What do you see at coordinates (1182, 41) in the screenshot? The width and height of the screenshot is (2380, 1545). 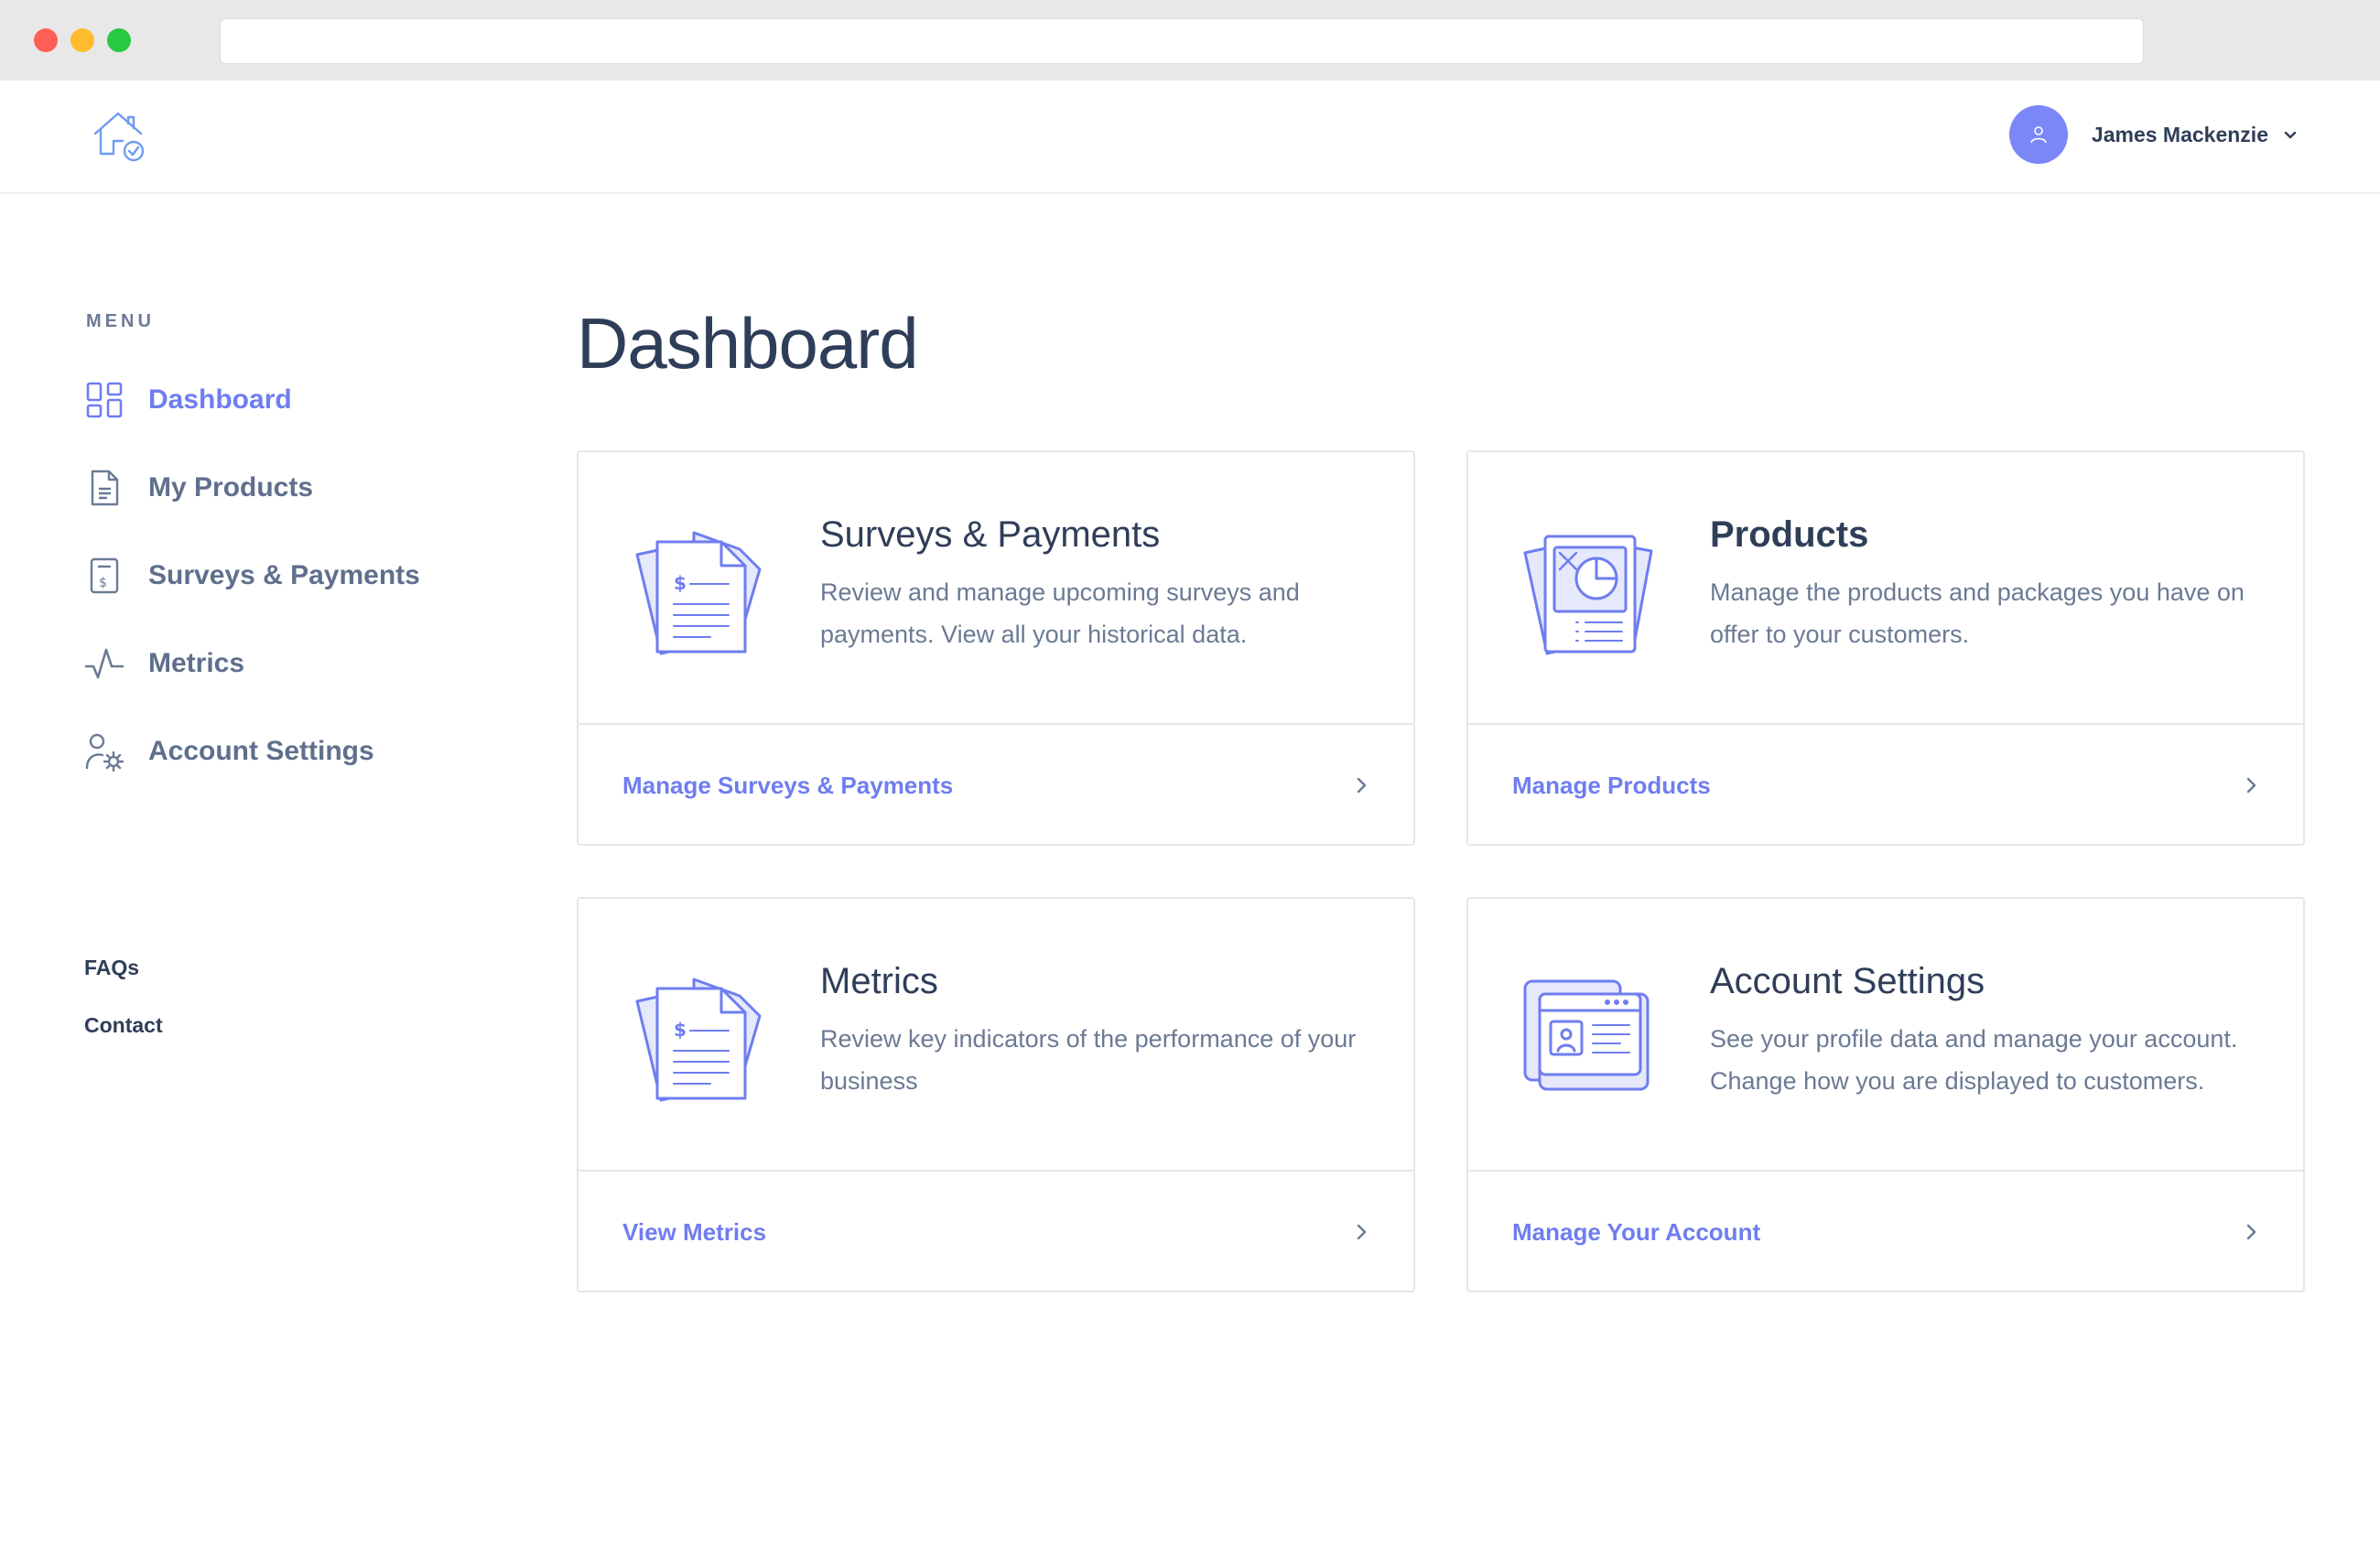 I see `address-bar` at bounding box center [1182, 41].